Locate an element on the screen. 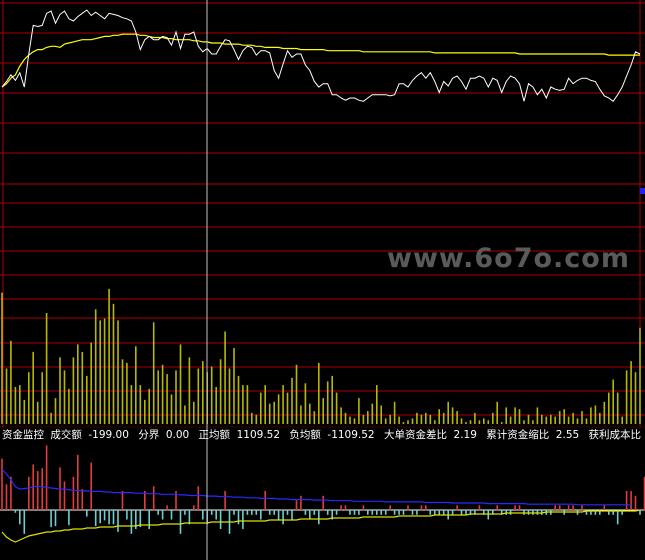 The width and height of the screenshot is (645, 560). status-label: 累计资金缩比 is located at coordinates (518, 435).